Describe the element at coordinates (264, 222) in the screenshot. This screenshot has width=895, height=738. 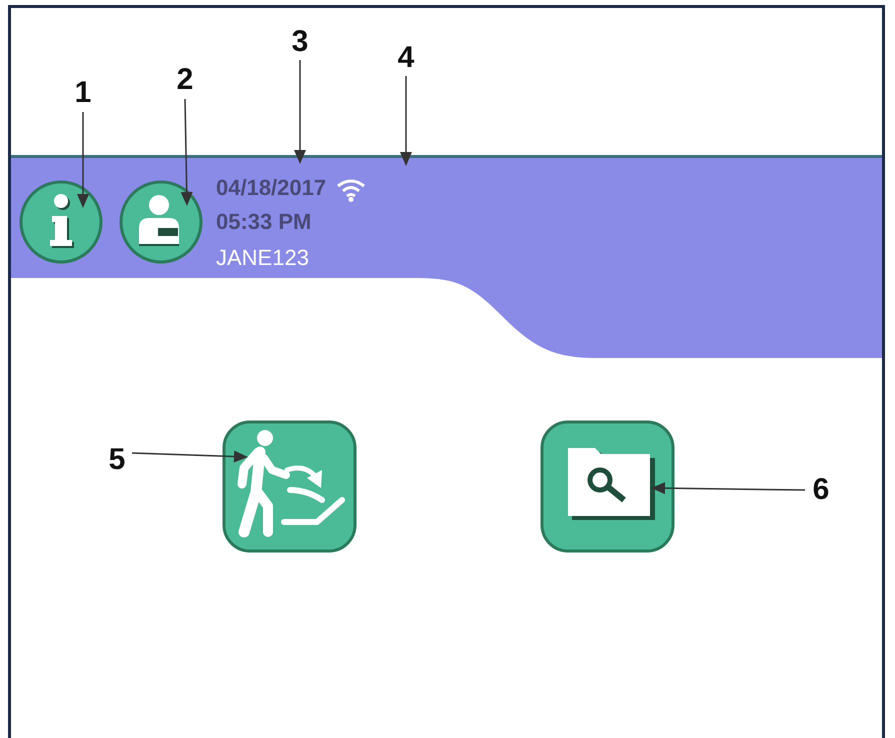
I see `time-text: 05:33 PM` at that location.